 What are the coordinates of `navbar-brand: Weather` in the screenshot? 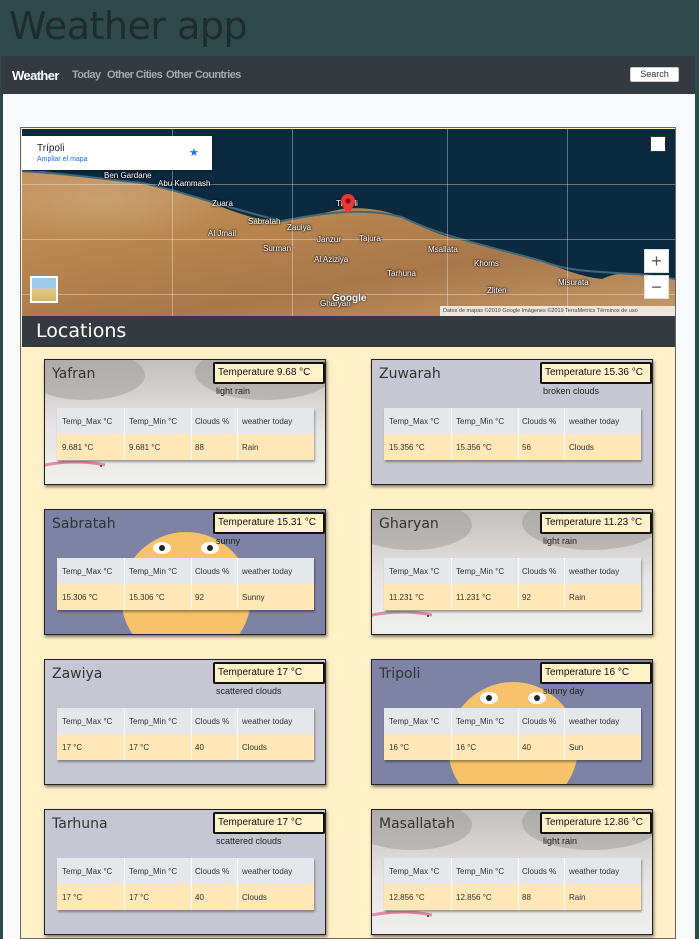 It's located at (35, 75).